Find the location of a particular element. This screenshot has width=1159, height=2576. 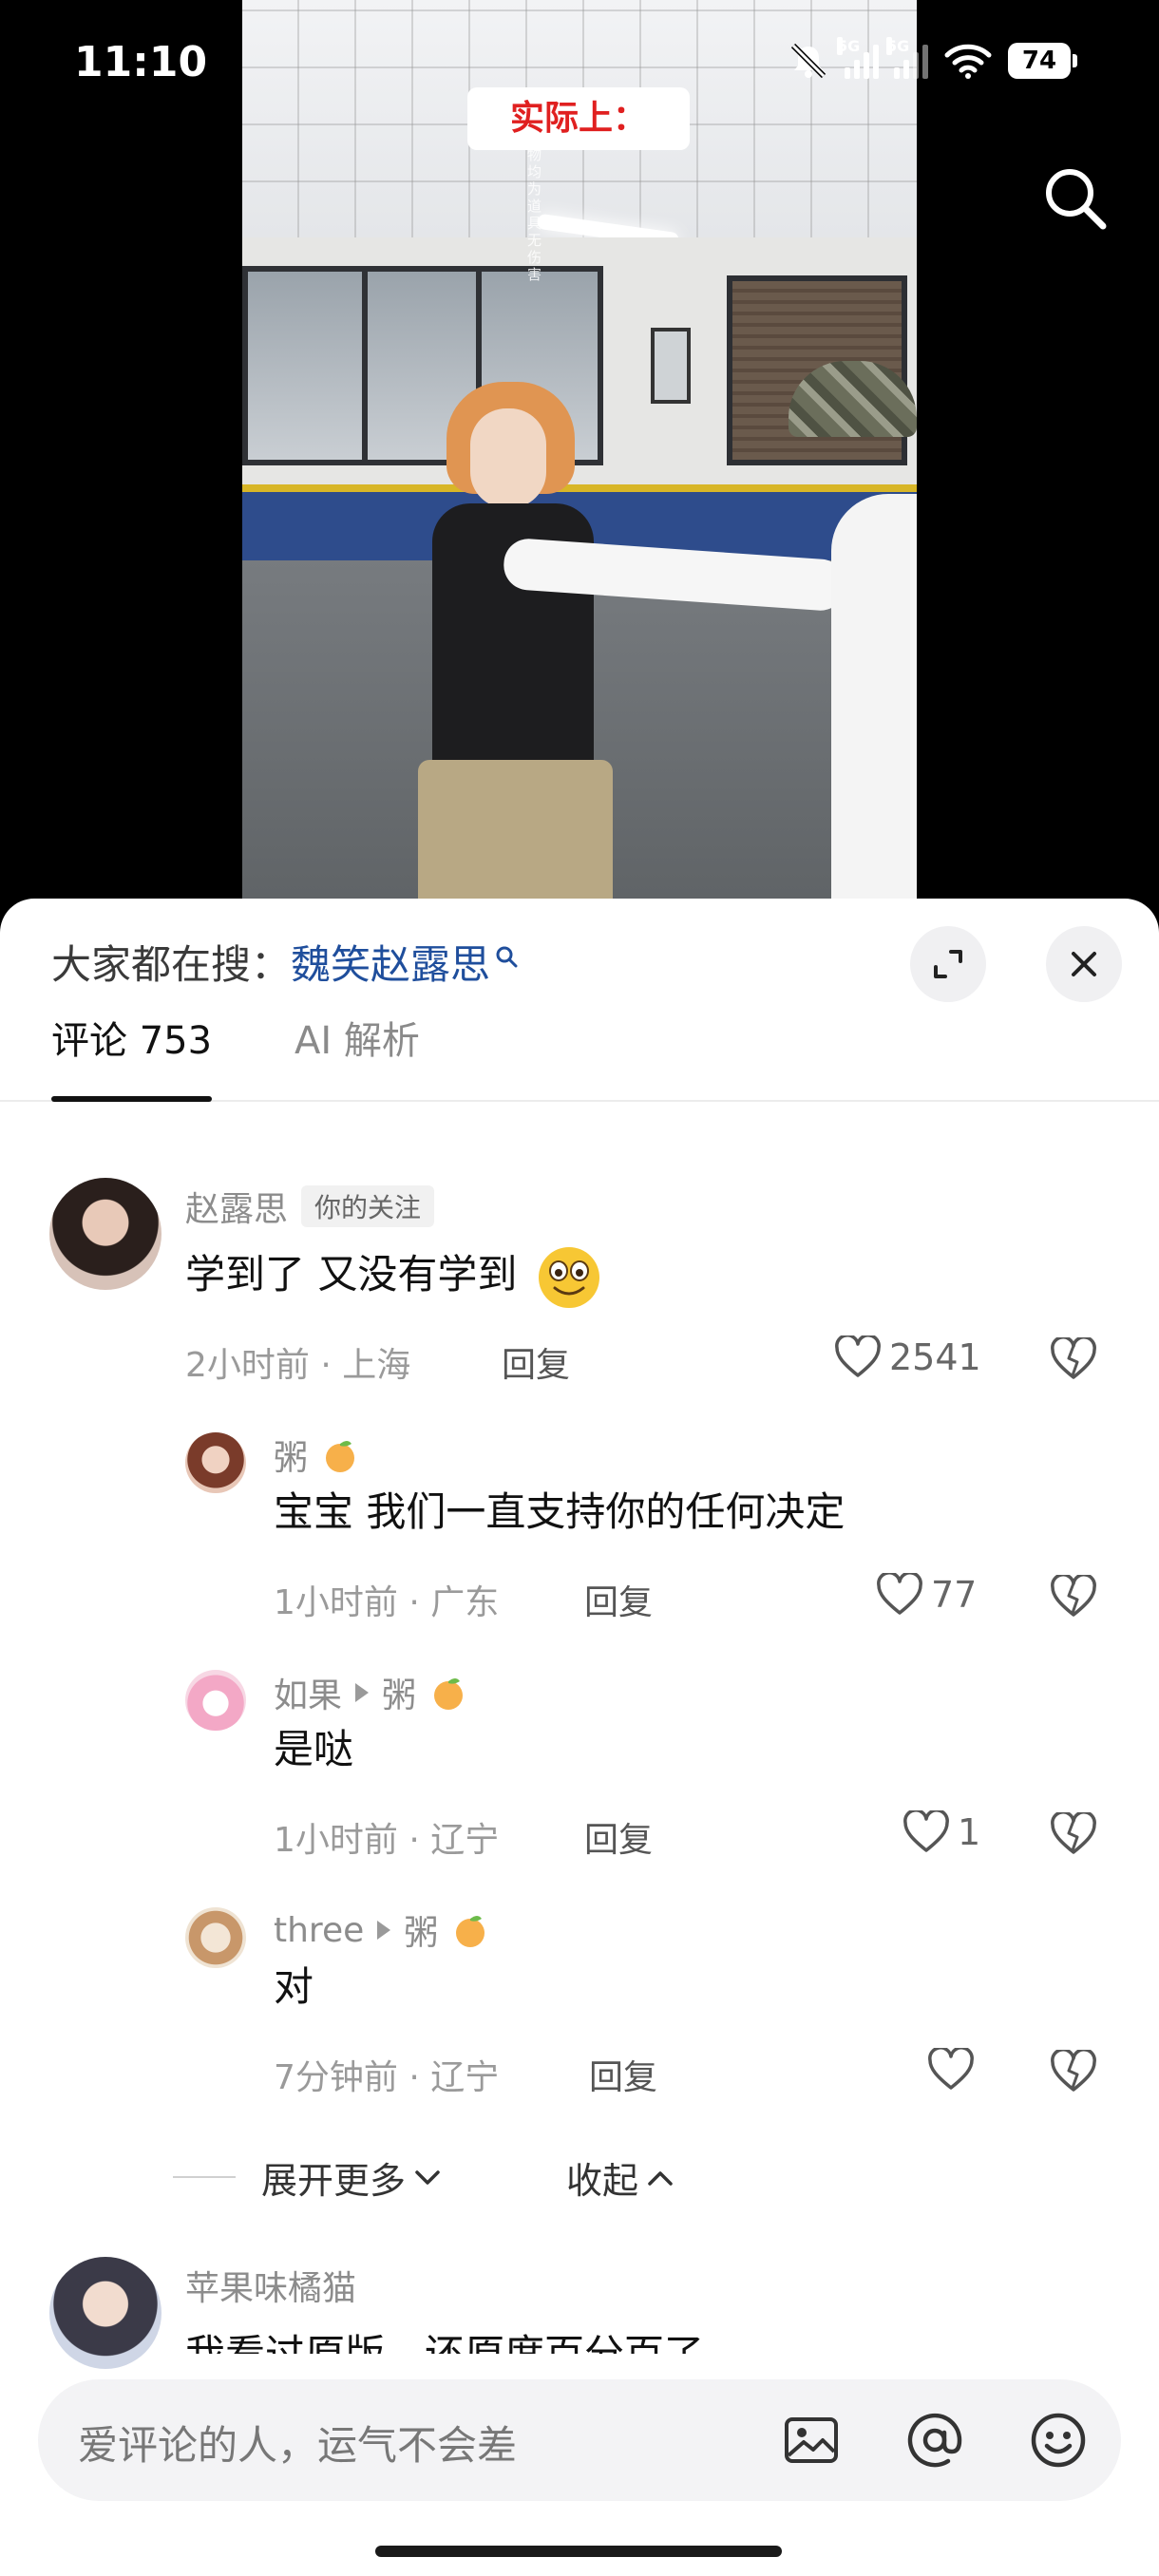

comment-text: 宝宝 我们一直支持你的任何决定 is located at coordinates (560, 1511).